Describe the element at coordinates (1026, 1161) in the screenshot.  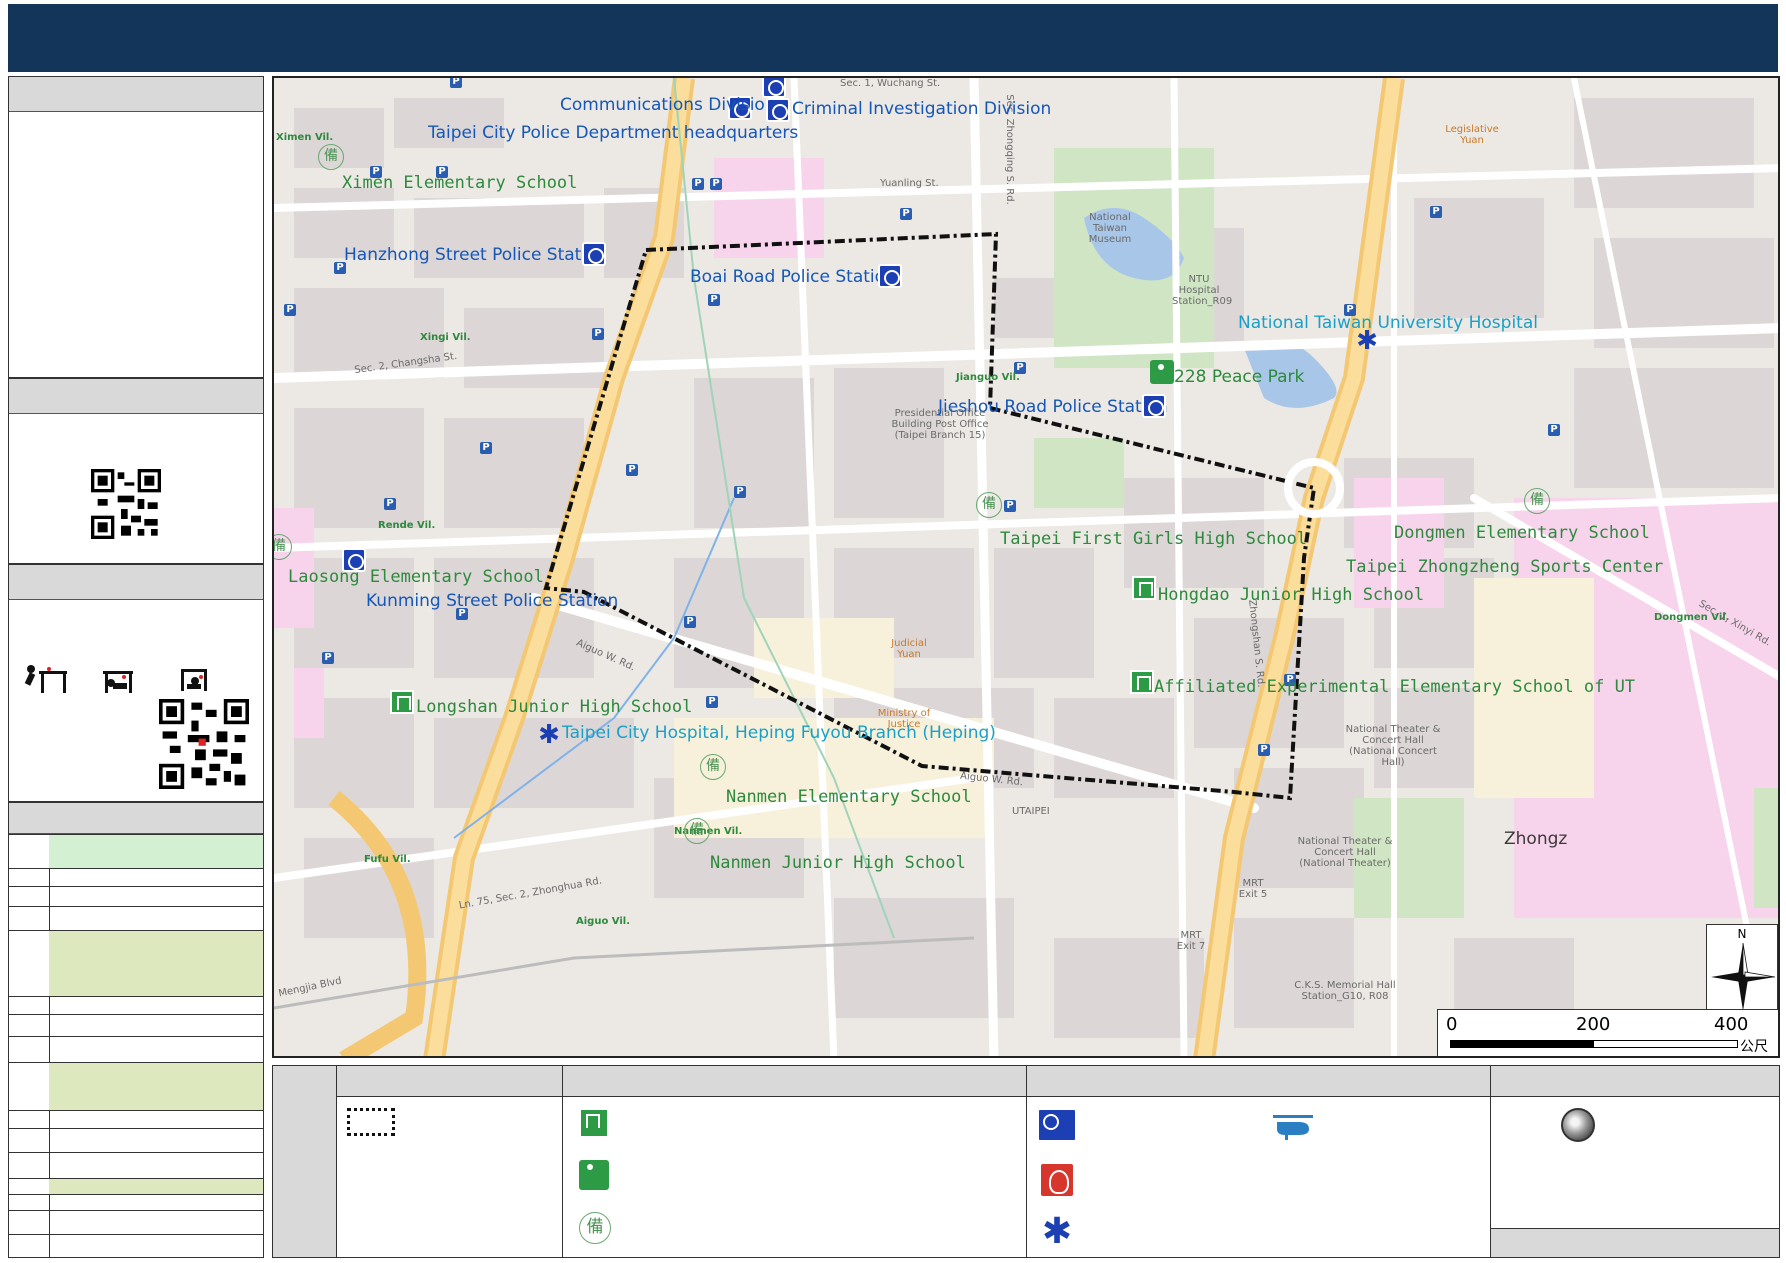
I see `legend: 備 ✱` at that location.